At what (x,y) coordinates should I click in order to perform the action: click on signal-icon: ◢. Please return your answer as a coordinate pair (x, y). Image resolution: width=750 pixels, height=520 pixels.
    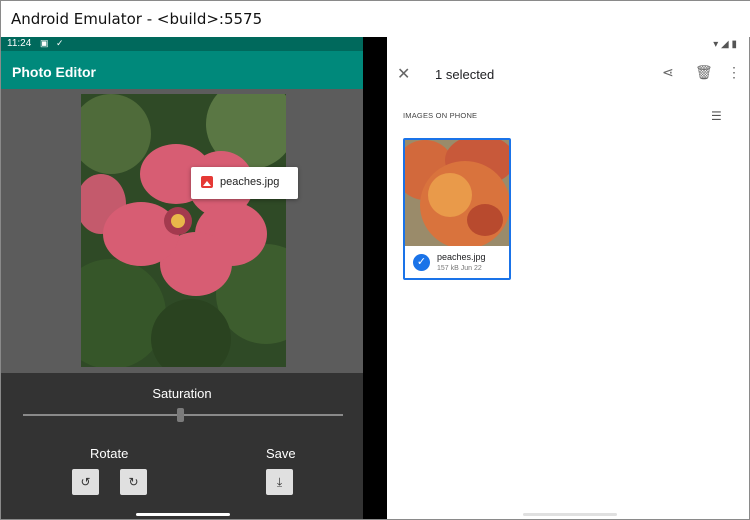
    Looking at the image, I should click on (725, 44).